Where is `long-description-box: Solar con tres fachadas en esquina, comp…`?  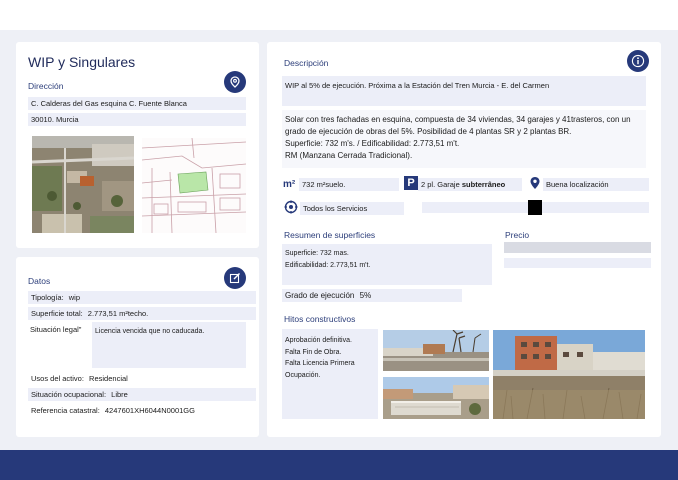
long-description-box: Solar con tres fachadas en esquina, comp… is located at coordinates (464, 139).